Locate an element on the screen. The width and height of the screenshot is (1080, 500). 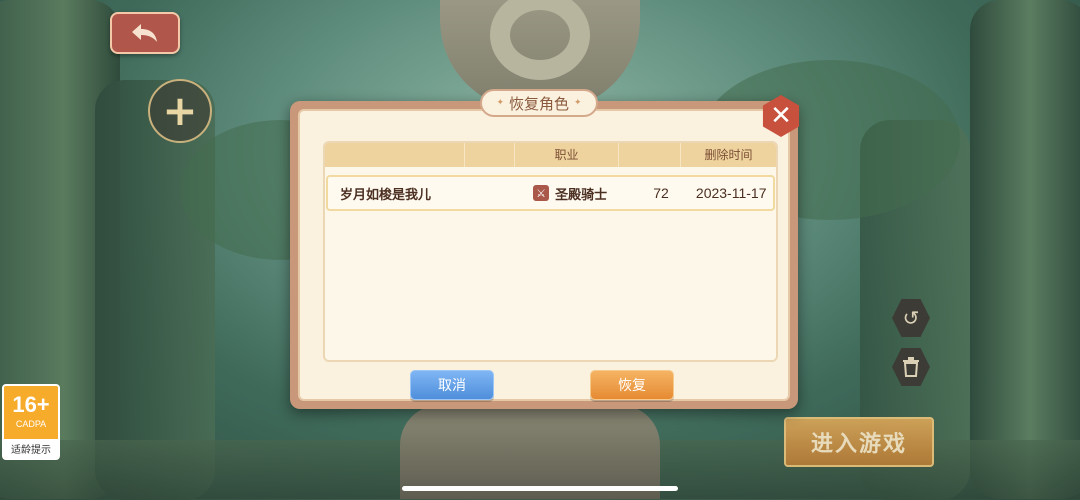
stone-pedestal is located at coordinates (530, 452).